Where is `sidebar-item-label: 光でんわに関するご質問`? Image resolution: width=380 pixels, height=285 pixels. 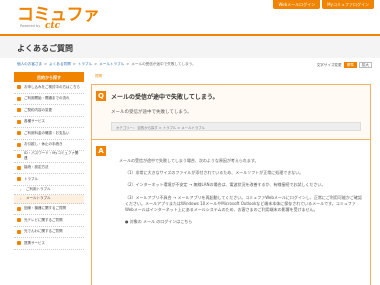 sidebar-item-label: 光でんわに関するご質問 is located at coordinates (43, 231).